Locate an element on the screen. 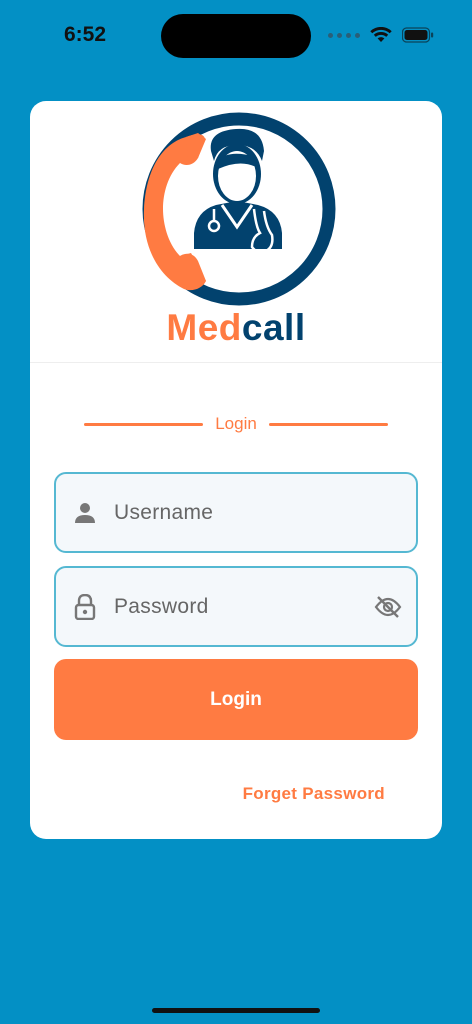 Image resolution: width=472 pixels, height=1024 pixels. forget-password-link: Forget Password is located at coordinates (314, 794).